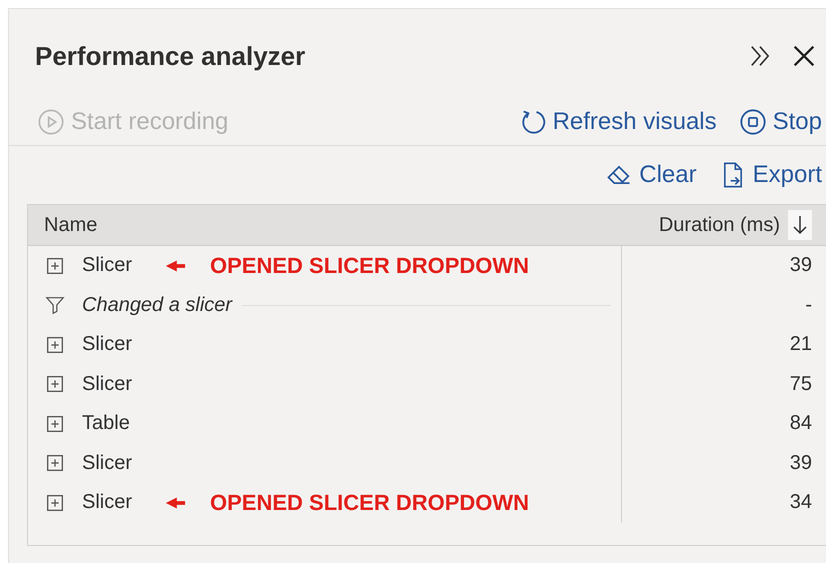 This screenshot has width=826, height=563. What do you see at coordinates (770, 175) in the screenshot?
I see `export-button: Export` at bounding box center [770, 175].